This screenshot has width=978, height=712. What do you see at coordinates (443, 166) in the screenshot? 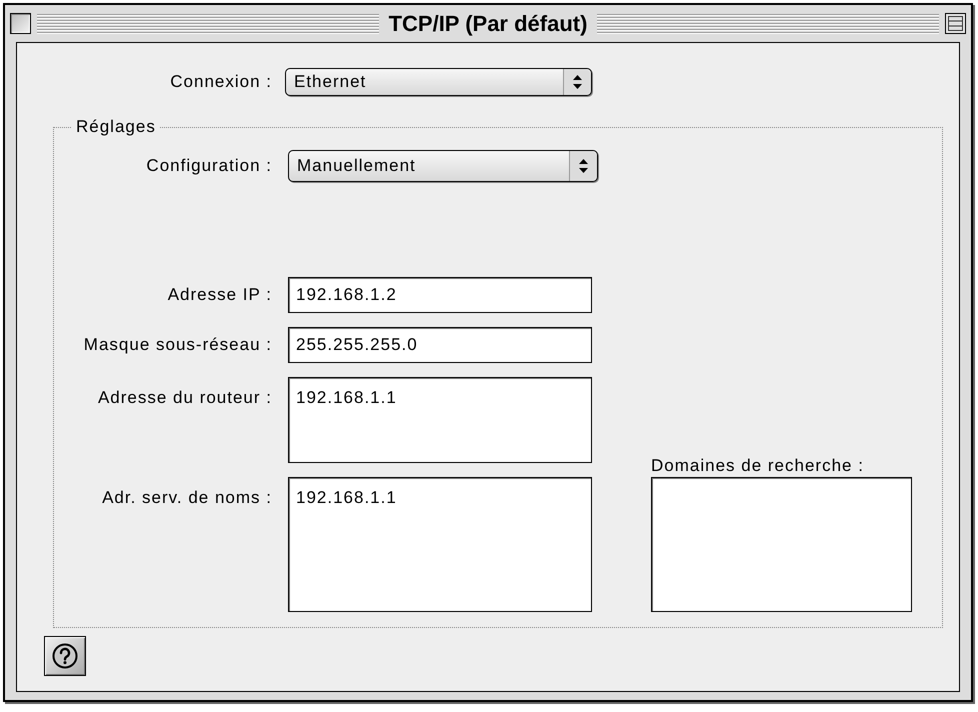
I see `configuration-popup: Manuellement` at bounding box center [443, 166].